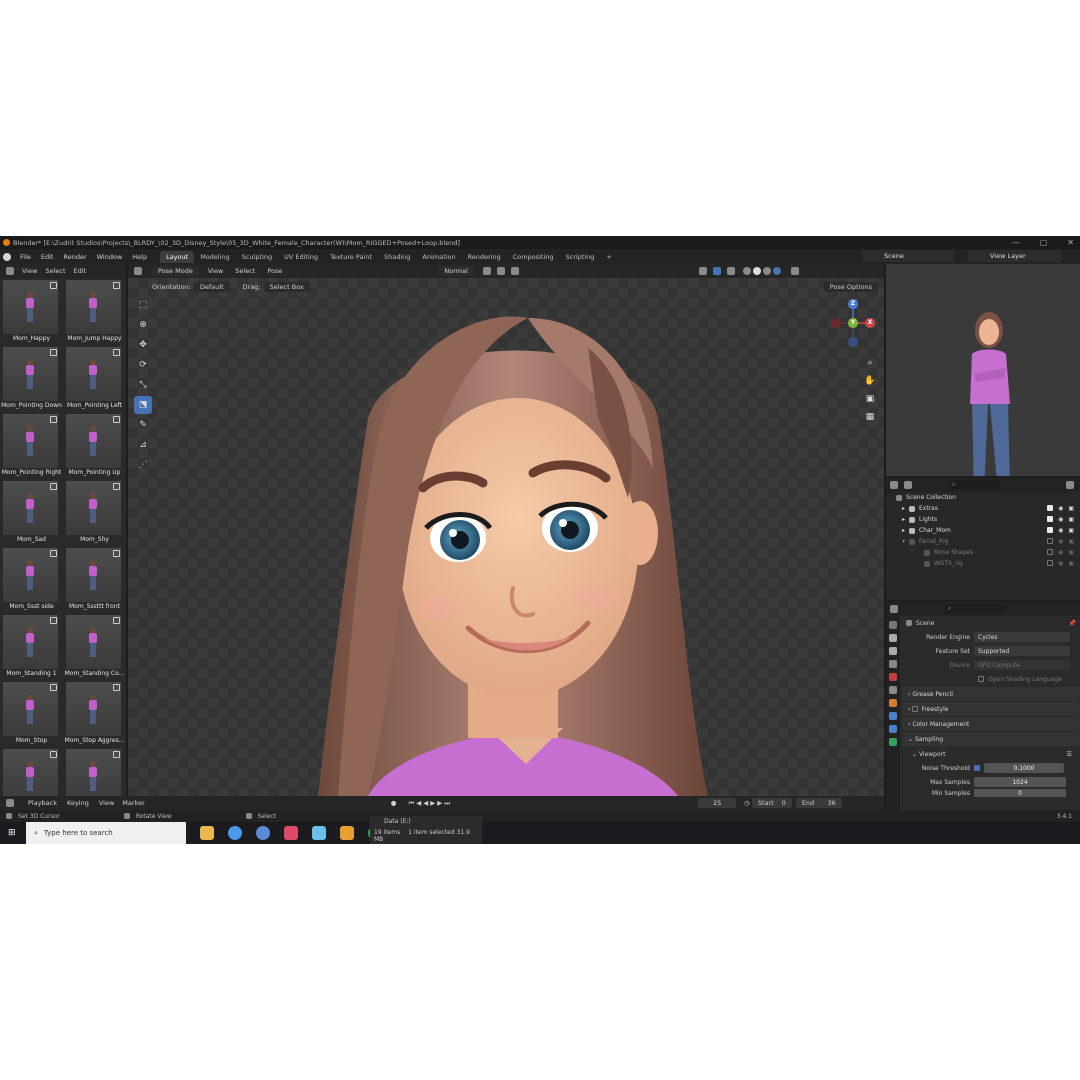 This screenshot has height=1080, width=1080. What do you see at coordinates (983, 552) in the screenshot?
I see `outliner-item: Bone Shapes ◉ ▣` at bounding box center [983, 552].